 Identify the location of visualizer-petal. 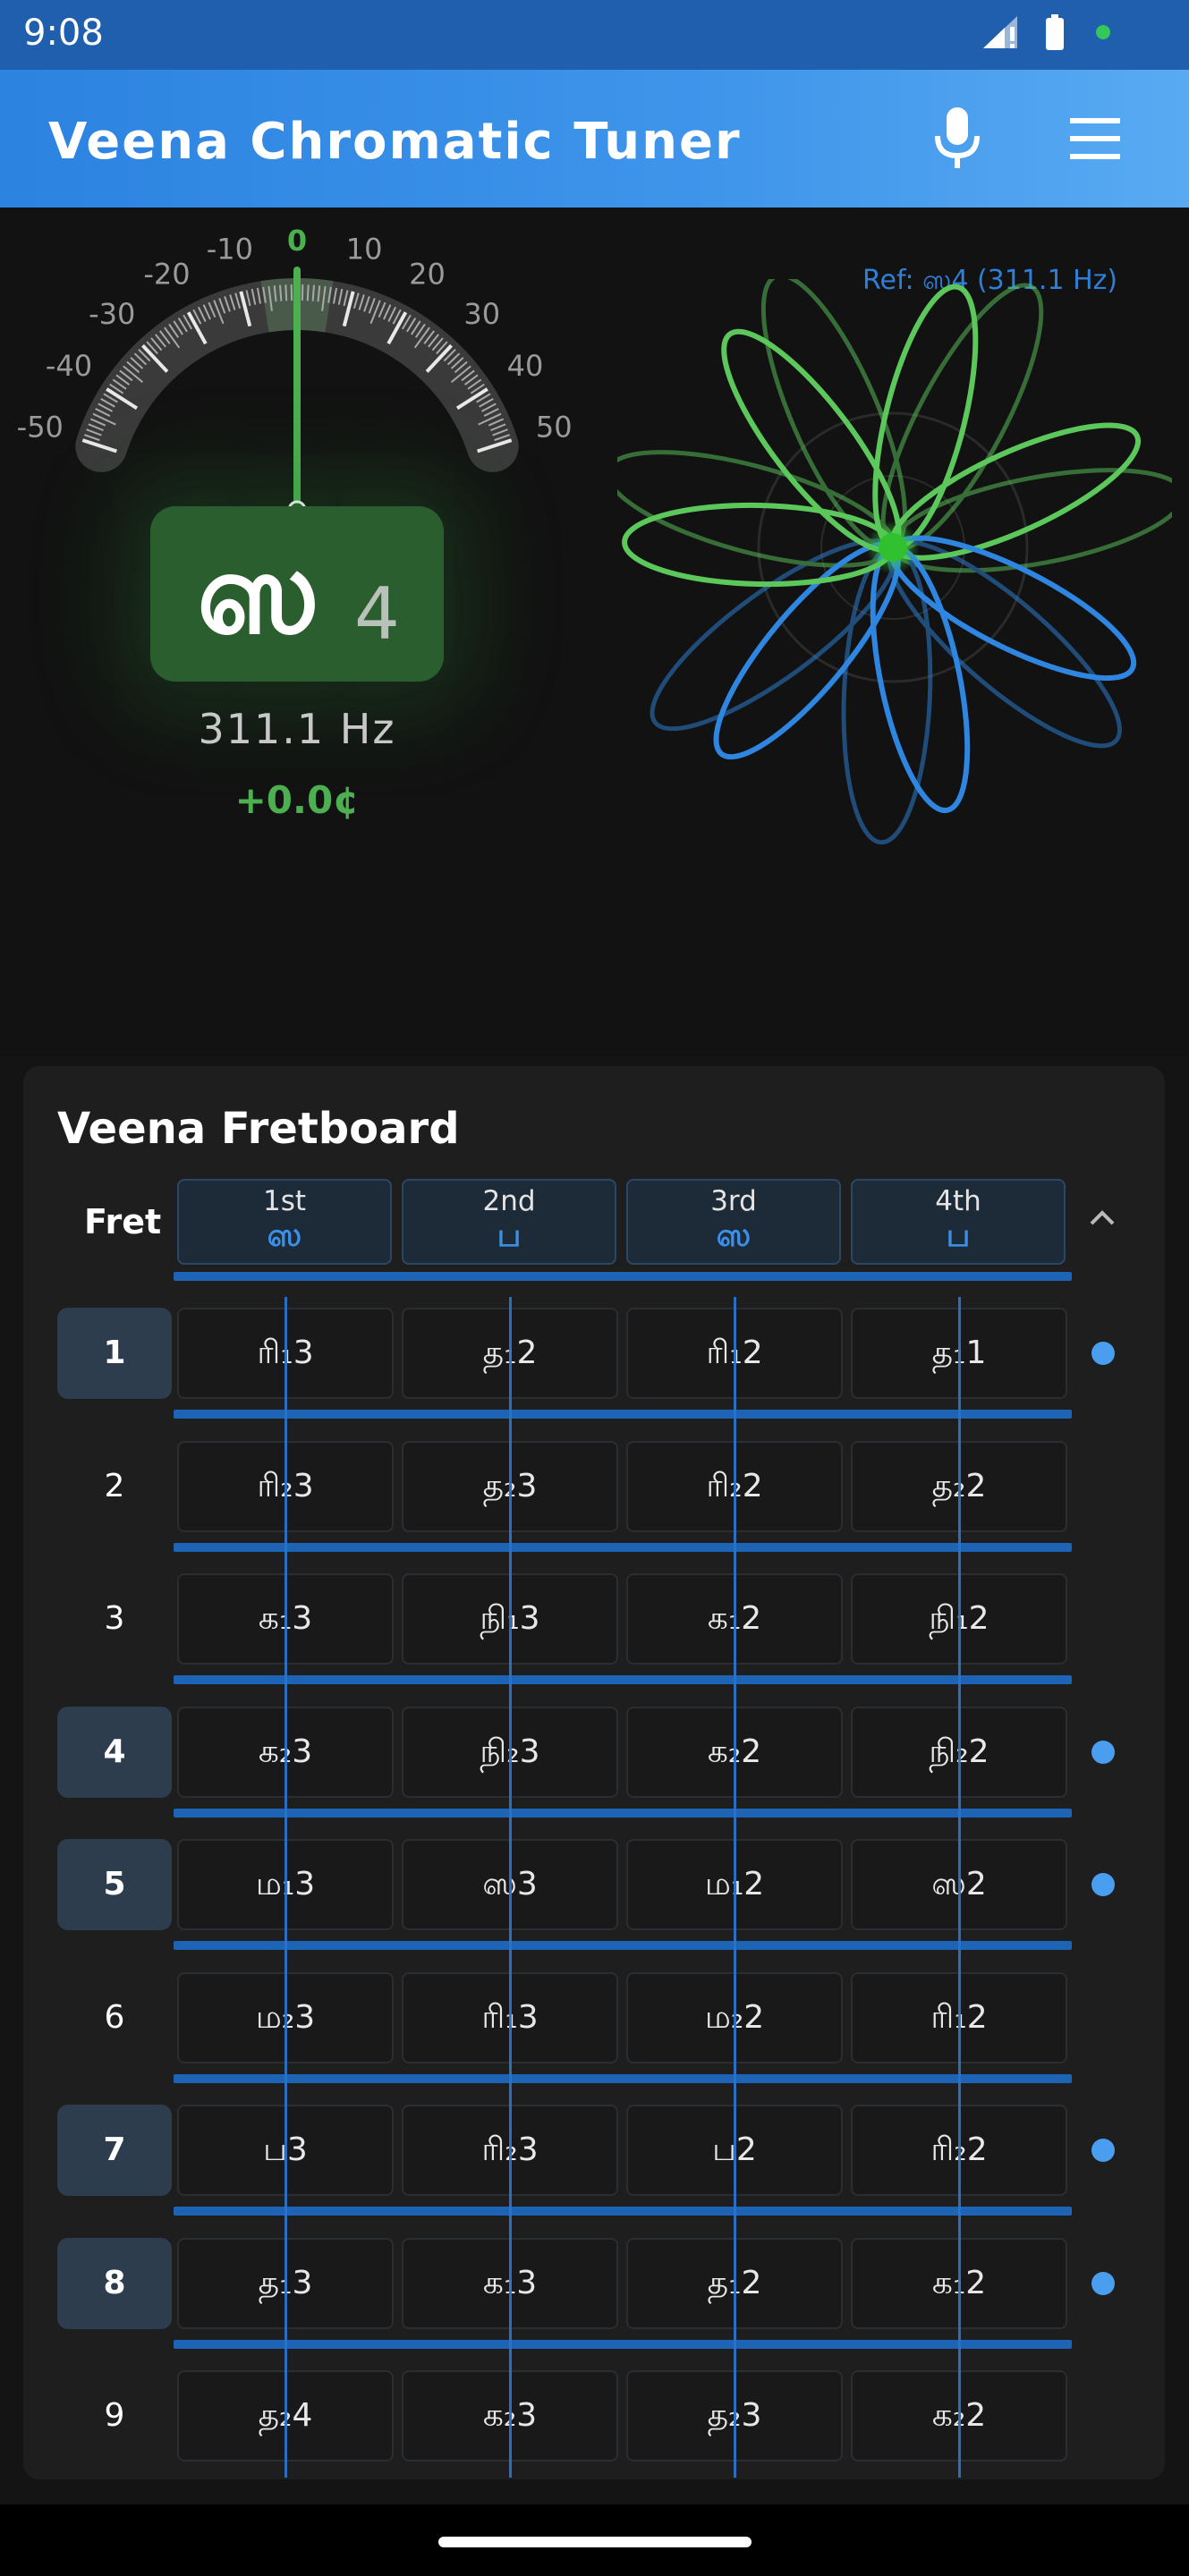
(887, 695).